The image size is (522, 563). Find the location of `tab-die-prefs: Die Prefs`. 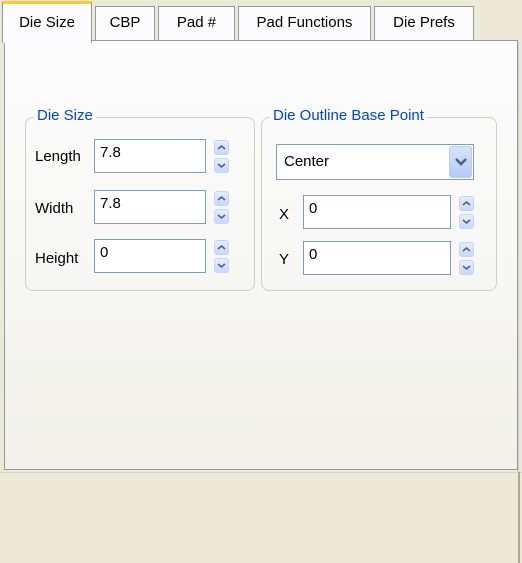

tab-die-prefs: Die Prefs is located at coordinates (424, 23).